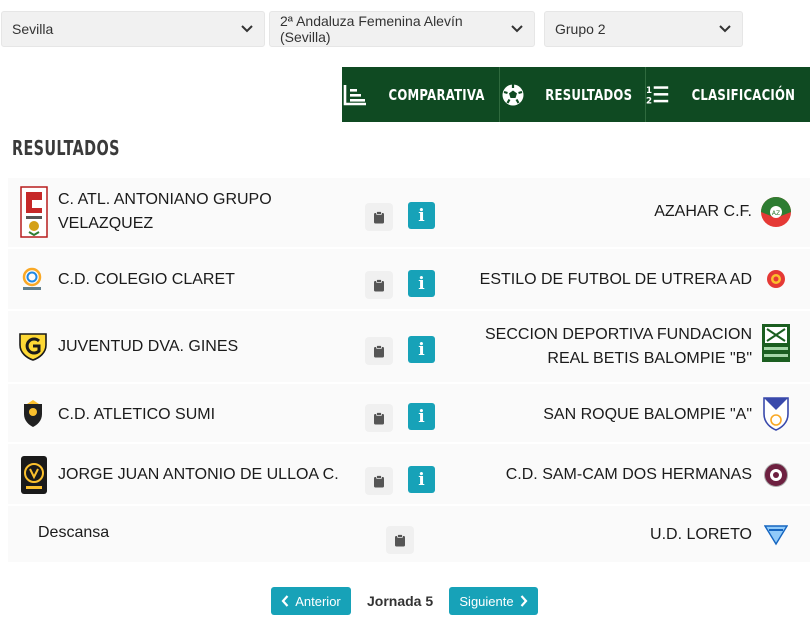 The width and height of the screenshot is (812, 622). Describe the element at coordinates (133, 29) in the screenshot. I see `province-select: Sevilla` at that location.